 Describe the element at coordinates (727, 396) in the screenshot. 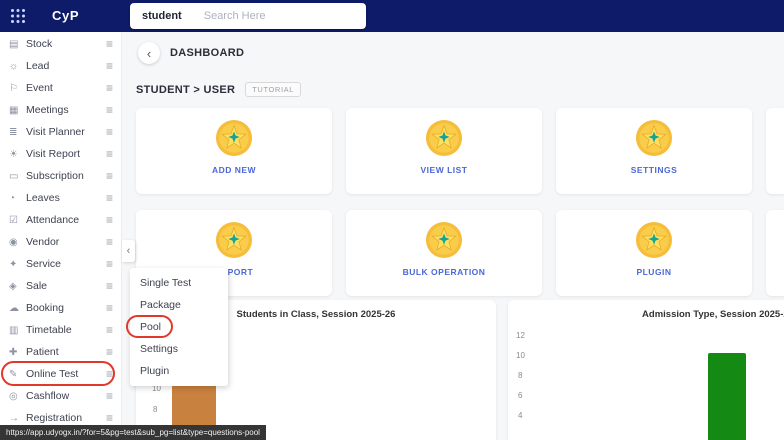

I see `admission-bar` at that location.